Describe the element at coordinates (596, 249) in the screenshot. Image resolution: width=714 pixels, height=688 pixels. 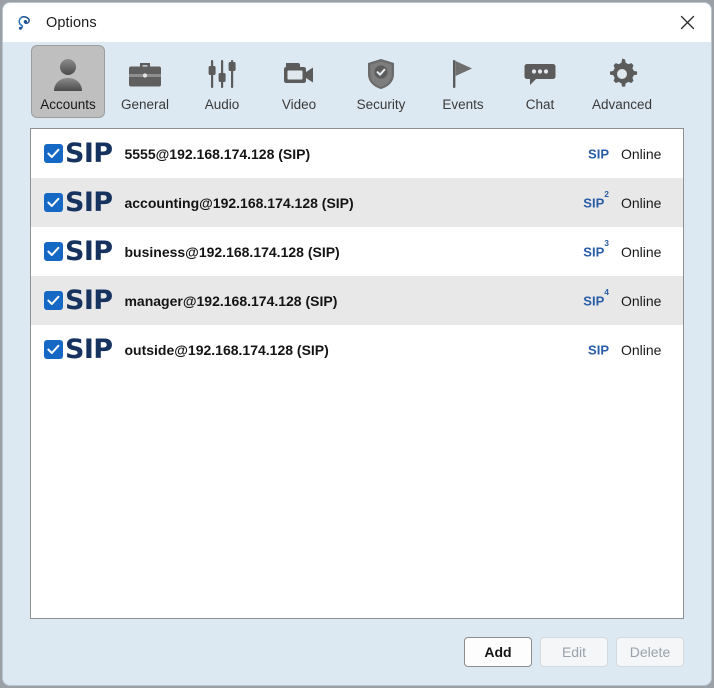
I see `account-protocol: SIP3` at that location.